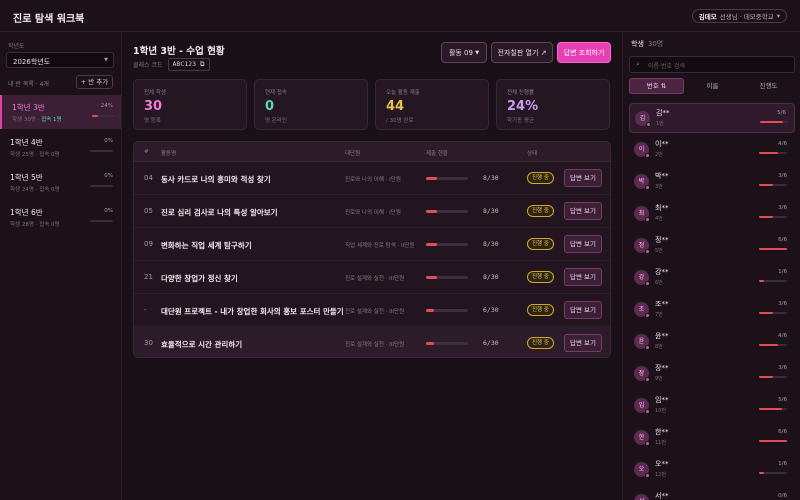 The width and height of the screenshot is (800, 500). I want to click on activity-select: 활동 09 ▼, so click(464, 52).